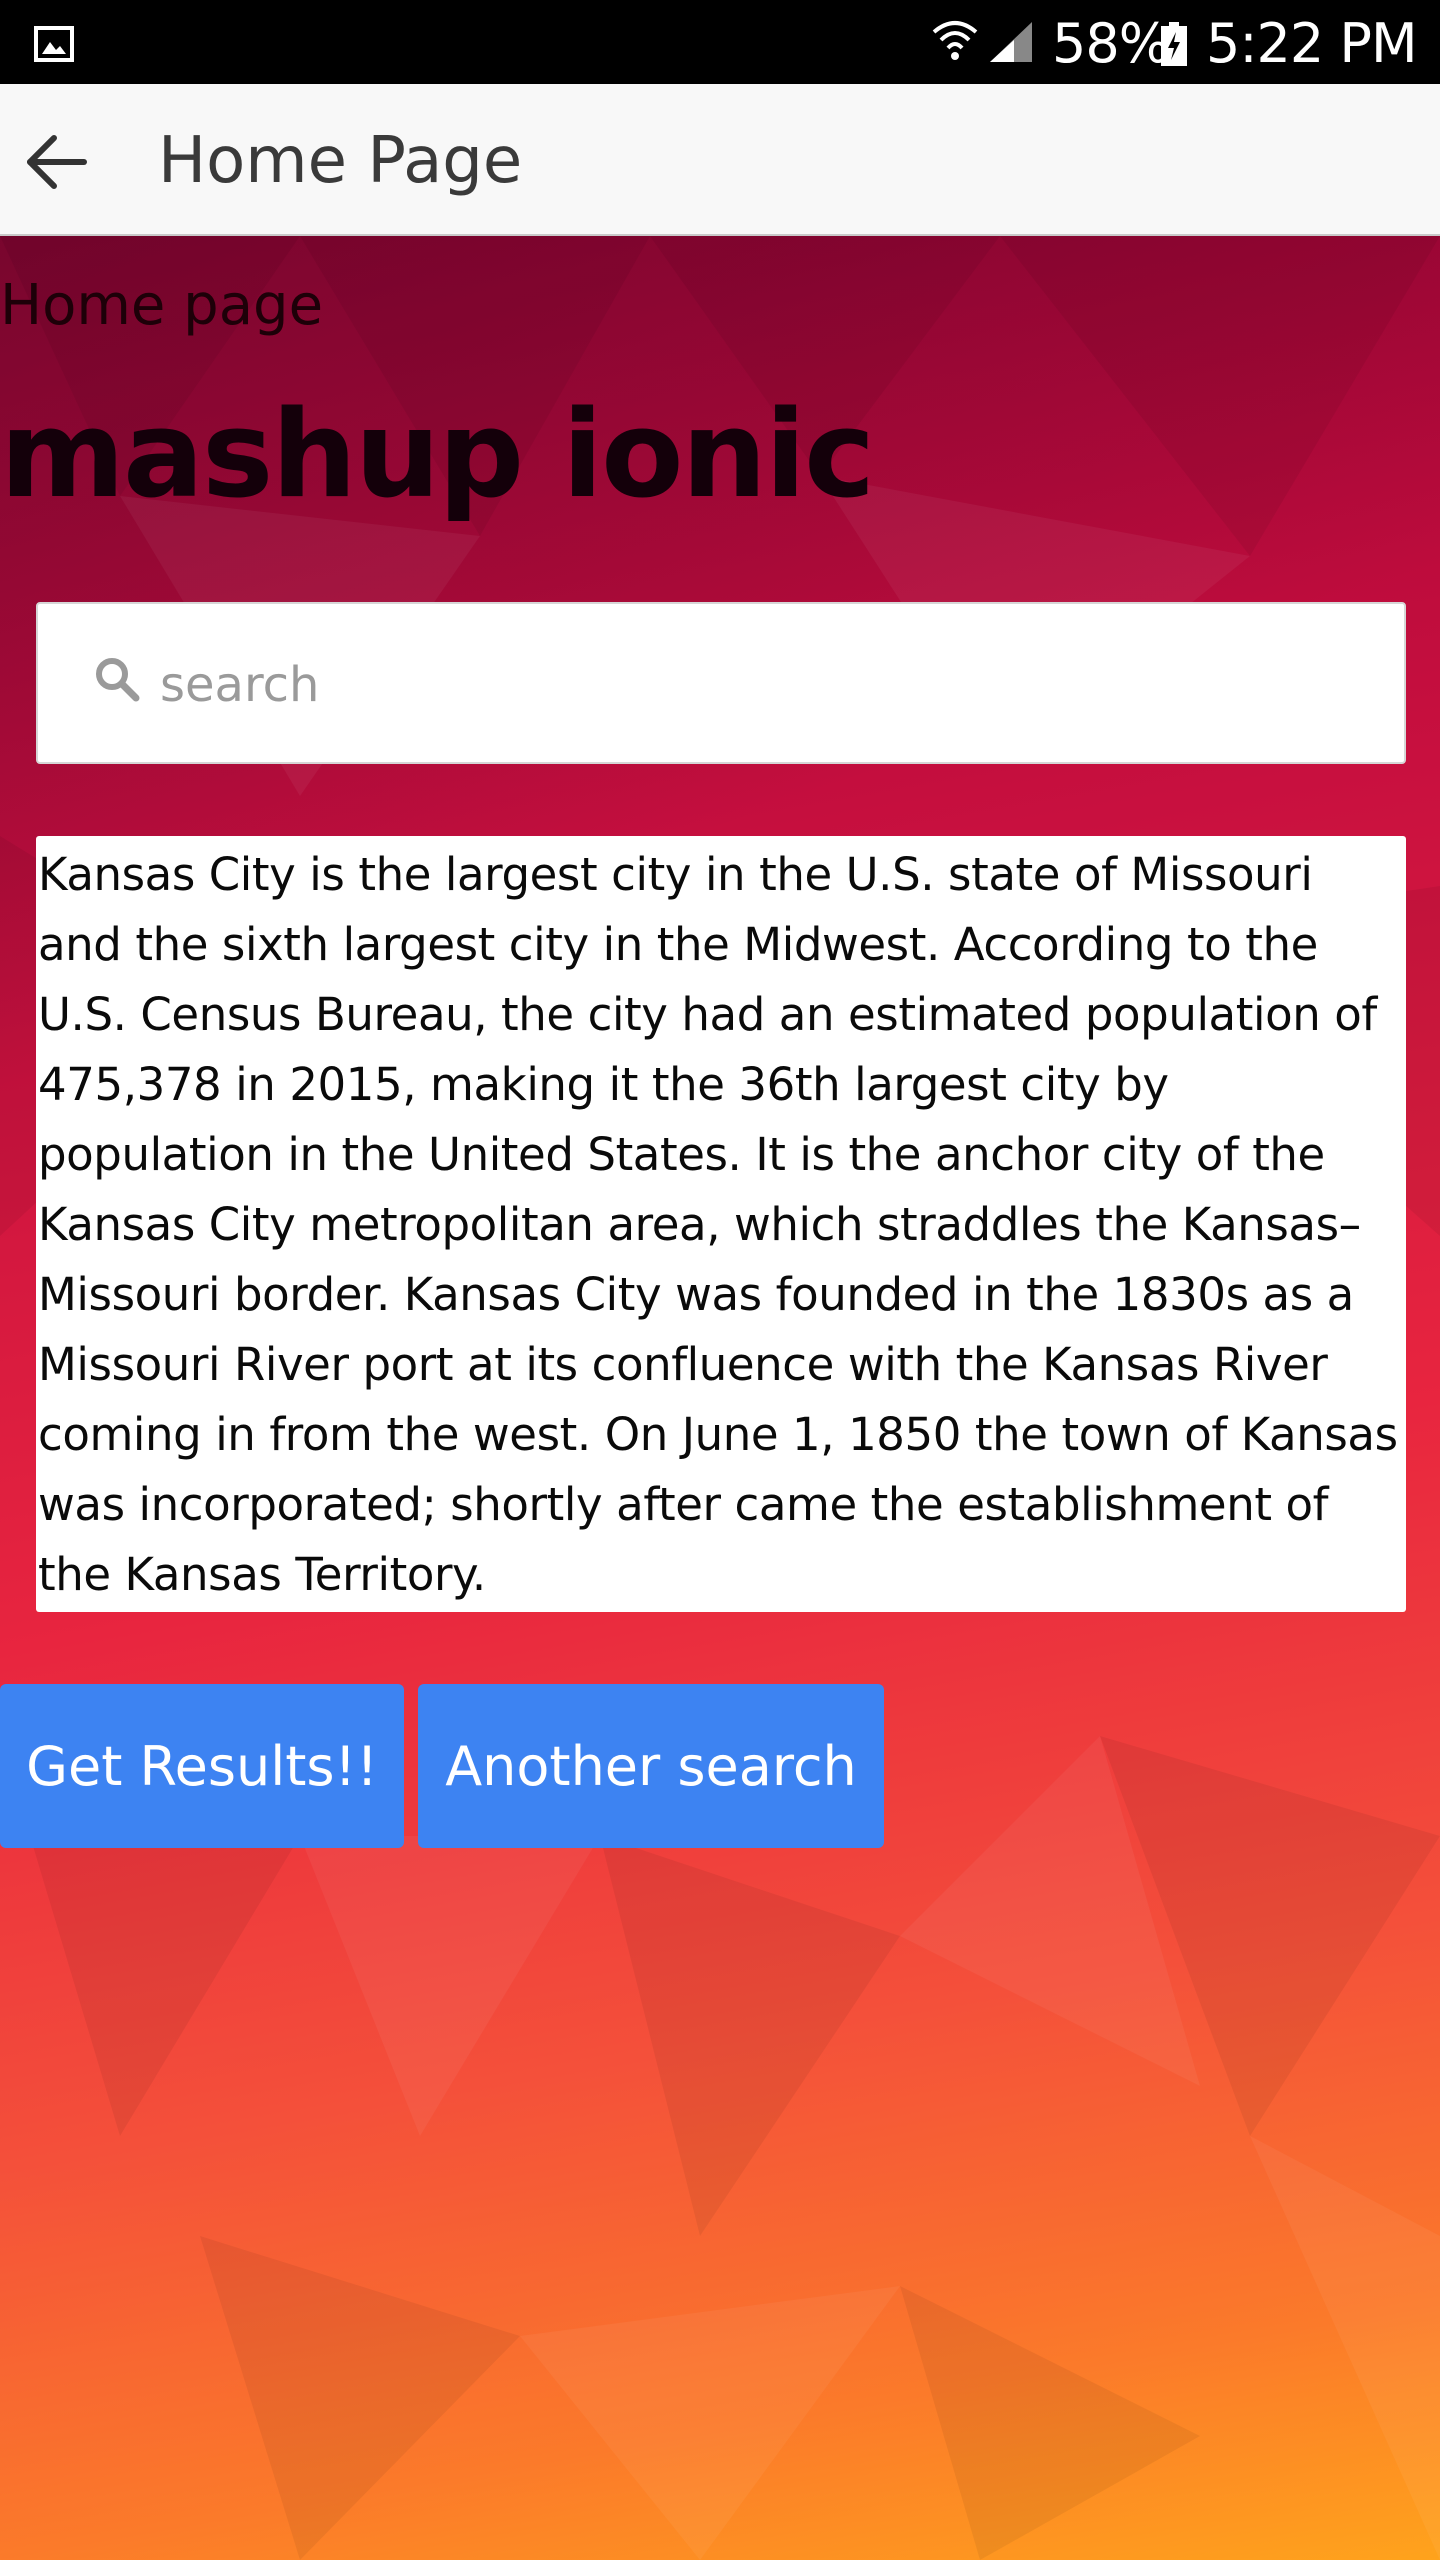  Describe the element at coordinates (720, 42) in the screenshot. I see `status-bar: 58% 5:22 PM` at that location.